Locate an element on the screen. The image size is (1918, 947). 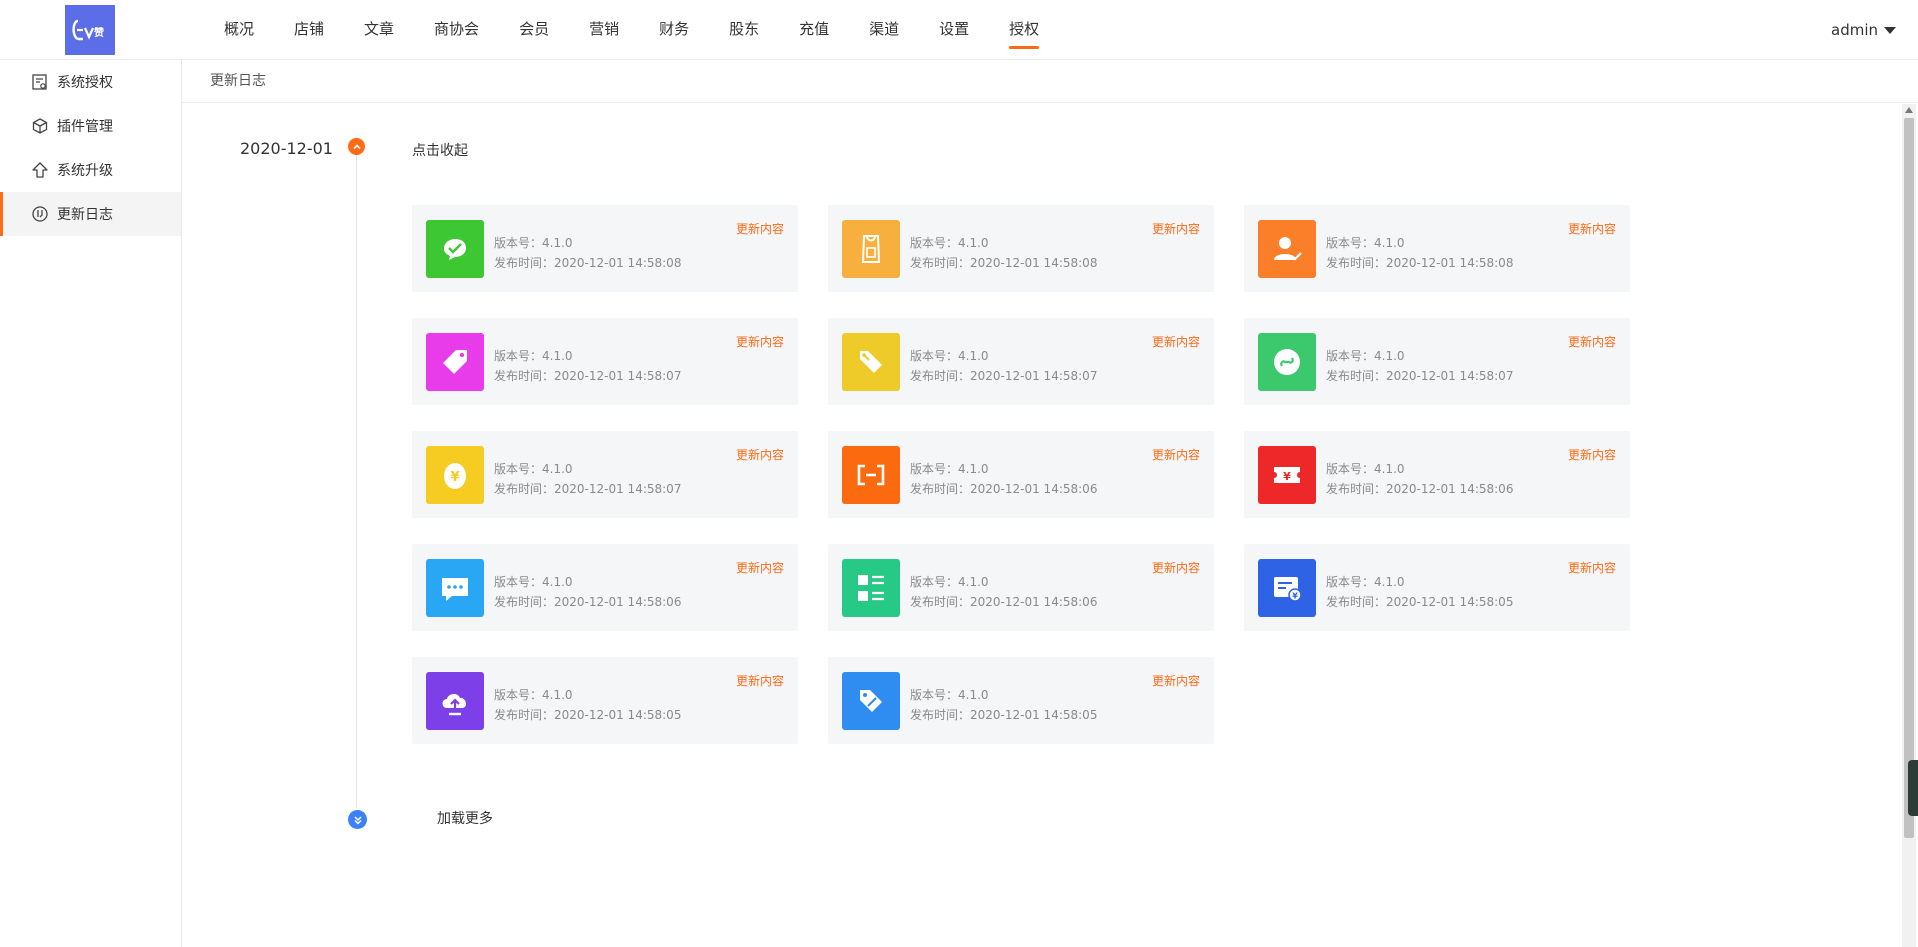
chevron-up-icon is located at coordinates (356, 146).